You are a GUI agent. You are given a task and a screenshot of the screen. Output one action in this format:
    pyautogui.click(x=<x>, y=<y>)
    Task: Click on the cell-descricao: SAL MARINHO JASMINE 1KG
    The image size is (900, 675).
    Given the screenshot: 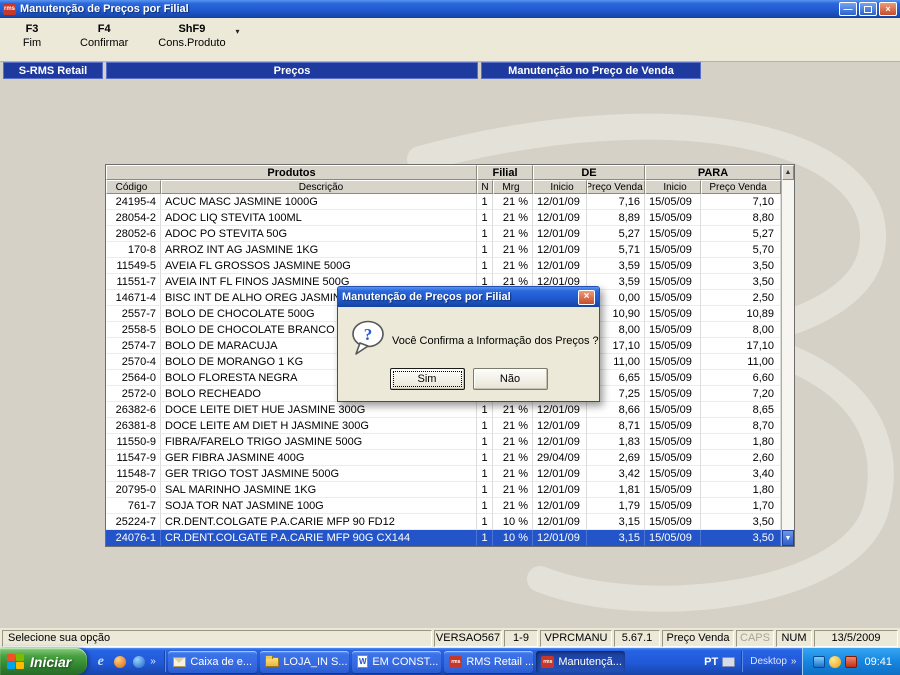 What is the action you would take?
    pyautogui.click(x=319, y=490)
    